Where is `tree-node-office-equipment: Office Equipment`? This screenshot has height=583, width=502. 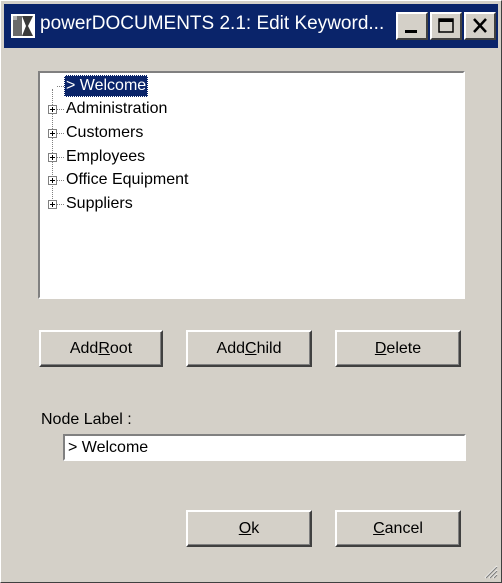
tree-node-office-equipment: Office Equipment is located at coordinates (127, 180).